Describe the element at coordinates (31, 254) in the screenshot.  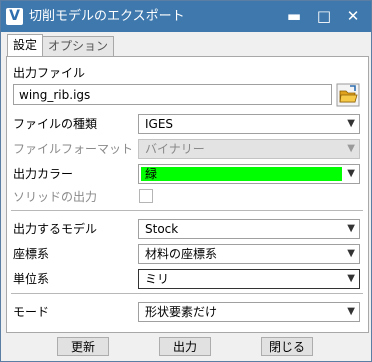
I see `coordinate-system-label: 座標系` at that location.